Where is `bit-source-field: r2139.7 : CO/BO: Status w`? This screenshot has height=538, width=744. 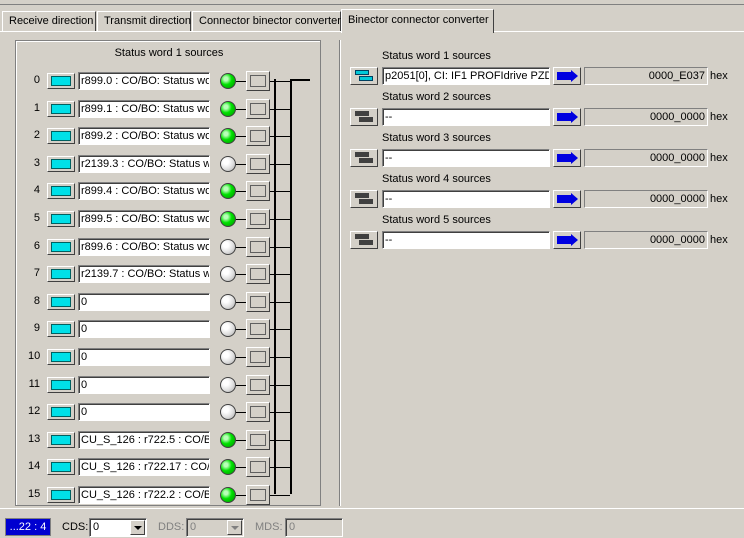 bit-source-field: r2139.7 : CO/BO: Status w is located at coordinates (144, 274).